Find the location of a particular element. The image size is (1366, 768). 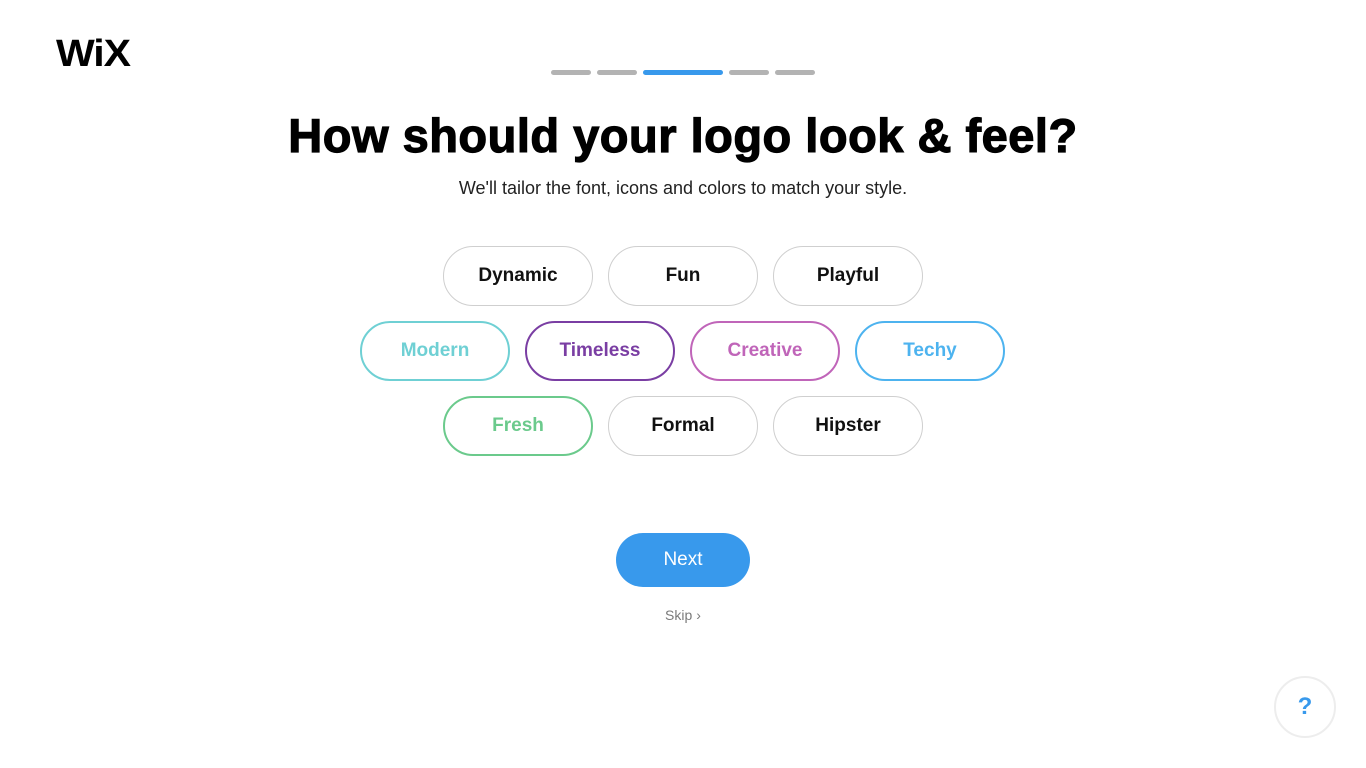

next-button: Next is located at coordinates (683, 560).